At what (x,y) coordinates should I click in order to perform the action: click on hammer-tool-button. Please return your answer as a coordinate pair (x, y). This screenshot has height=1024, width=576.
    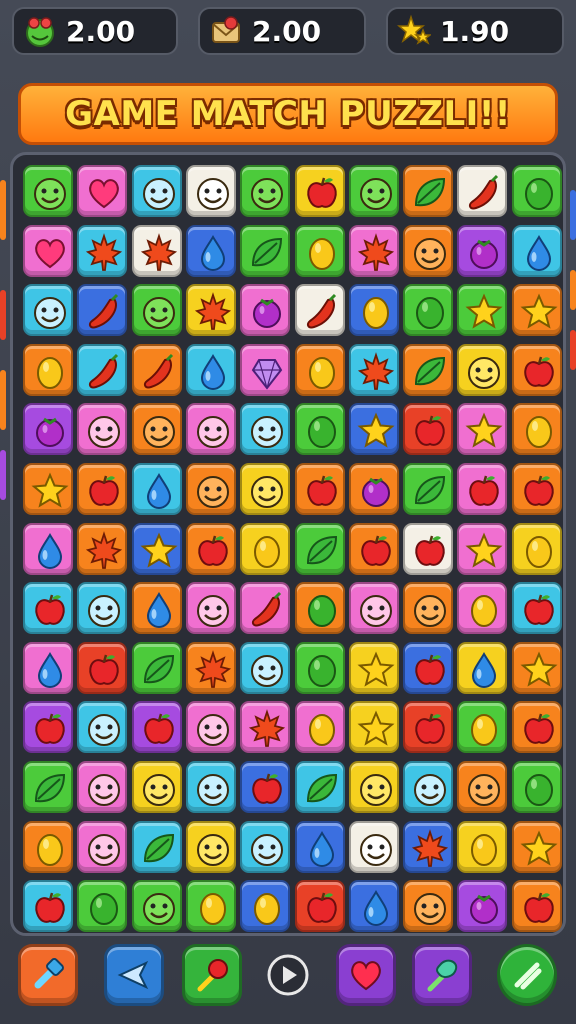
    Looking at the image, I should click on (48, 975).